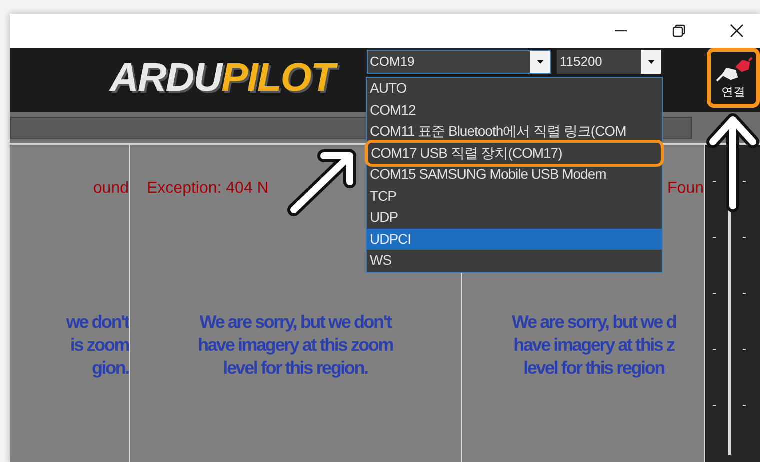 The image size is (760, 462). What do you see at coordinates (514, 196) in the screenshot?
I see `port-option: TCP` at bounding box center [514, 196].